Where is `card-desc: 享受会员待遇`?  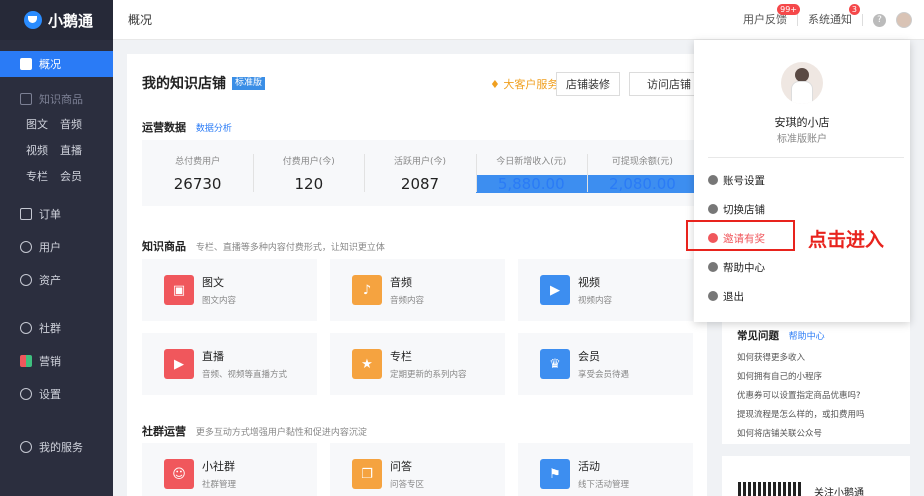 card-desc: 享受会员待遇 is located at coordinates (604, 375).